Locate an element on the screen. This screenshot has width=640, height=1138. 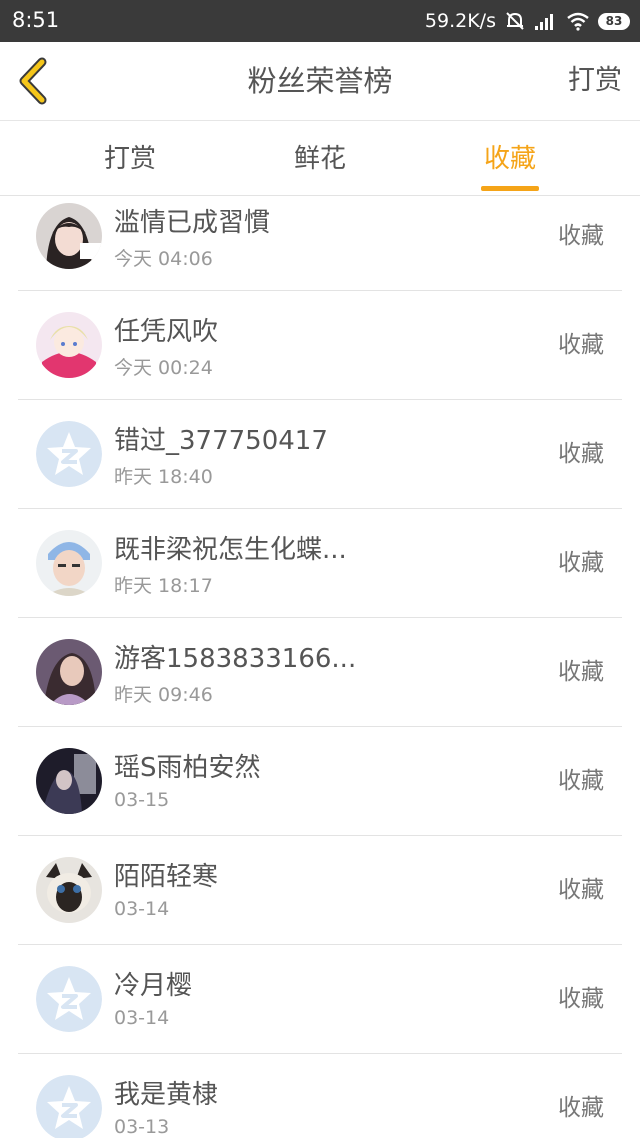
user-name: 错过_377750417 is located at coordinates (221, 441).